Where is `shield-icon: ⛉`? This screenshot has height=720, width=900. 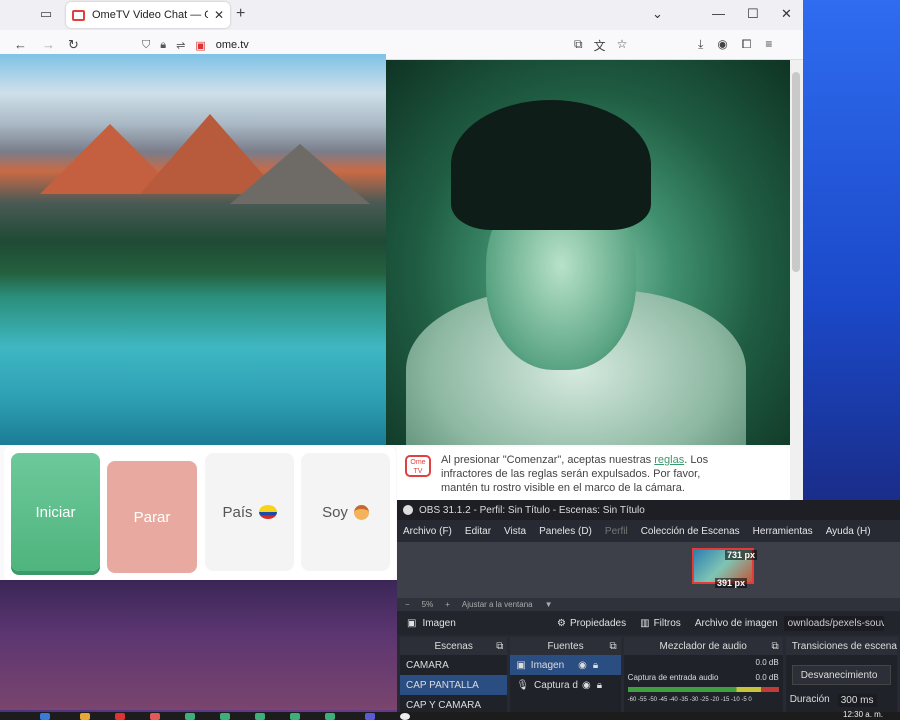
shield-icon: ⛉ is located at coordinates (146, 45).